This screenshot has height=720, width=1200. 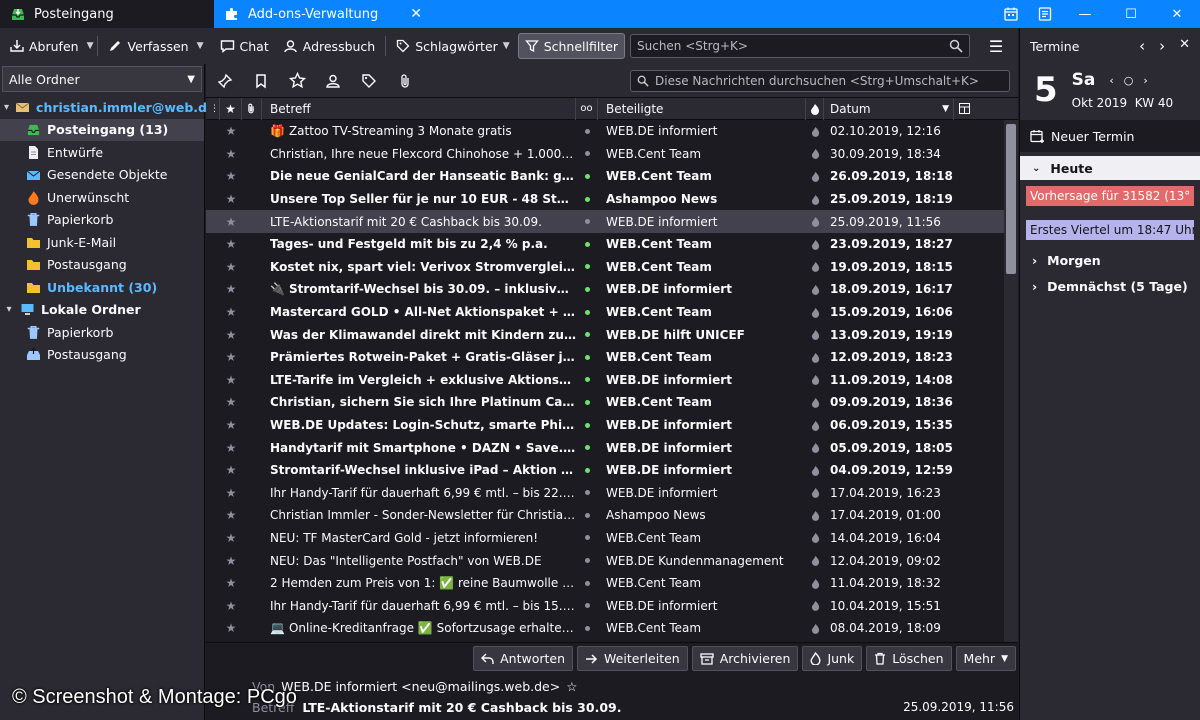 I want to click on starred-filter-icon, so click(x=297, y=81).